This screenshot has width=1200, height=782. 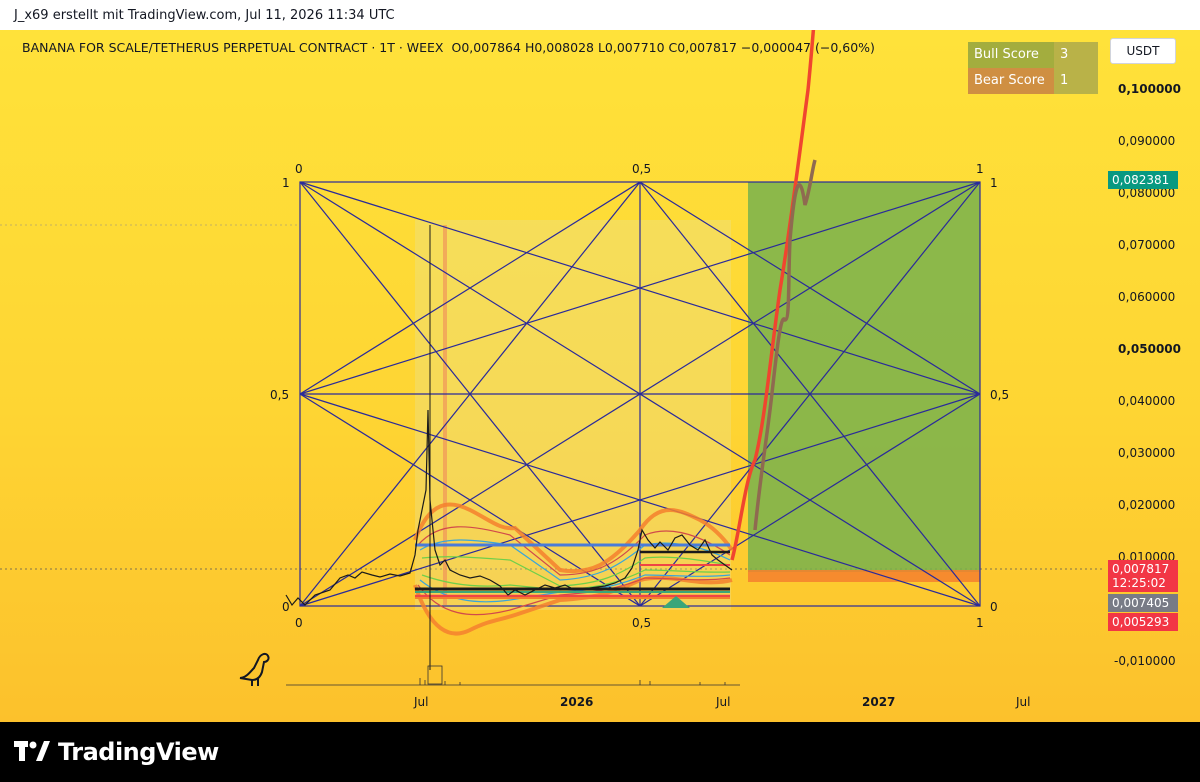 I want to click on fib-top-0: 0, so click(x=299, y=169).